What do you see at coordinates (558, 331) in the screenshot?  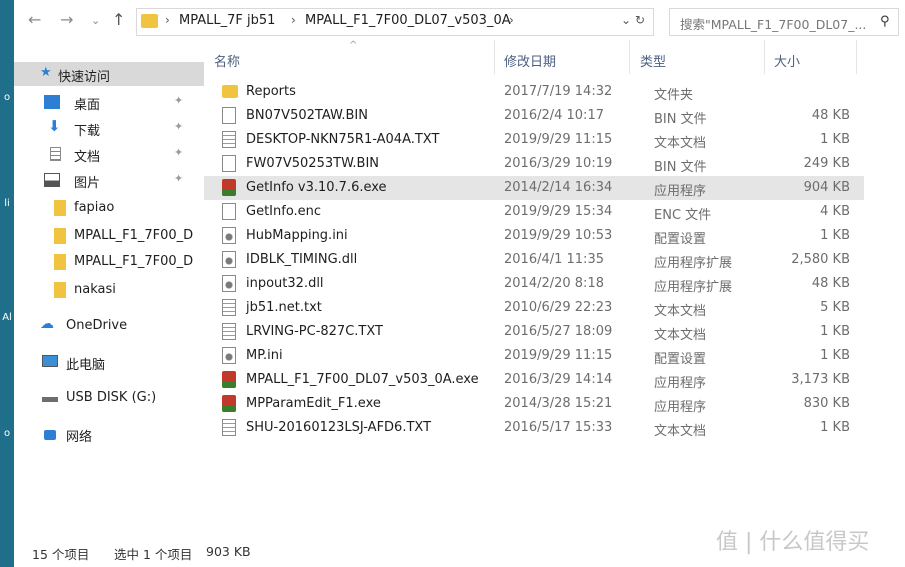 I see `file-date: 2016/5/27 18:09` at bounding box center [558, 331].